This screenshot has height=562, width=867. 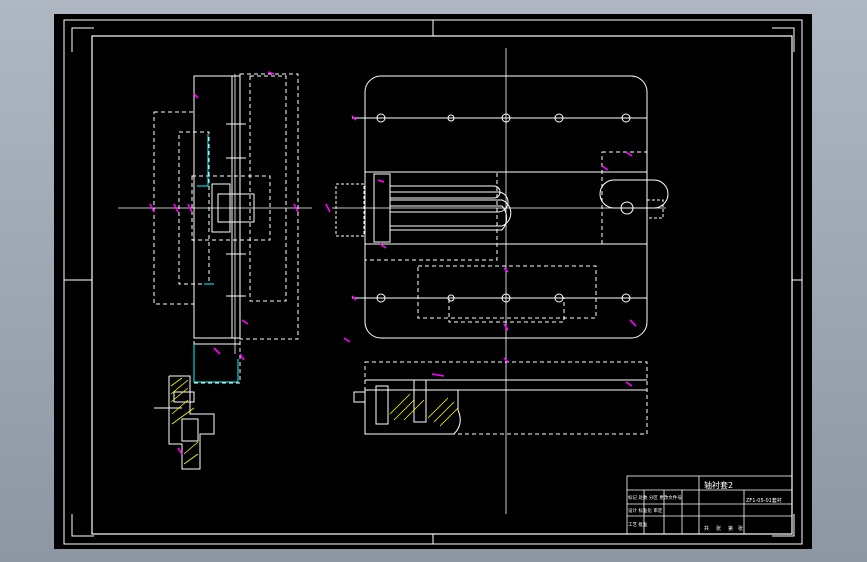 What do you see at coordinates (718, 485) in the screenshot?
I see `title-block-drawing-name: 轴衬套2` at bounding box center [718, 485].